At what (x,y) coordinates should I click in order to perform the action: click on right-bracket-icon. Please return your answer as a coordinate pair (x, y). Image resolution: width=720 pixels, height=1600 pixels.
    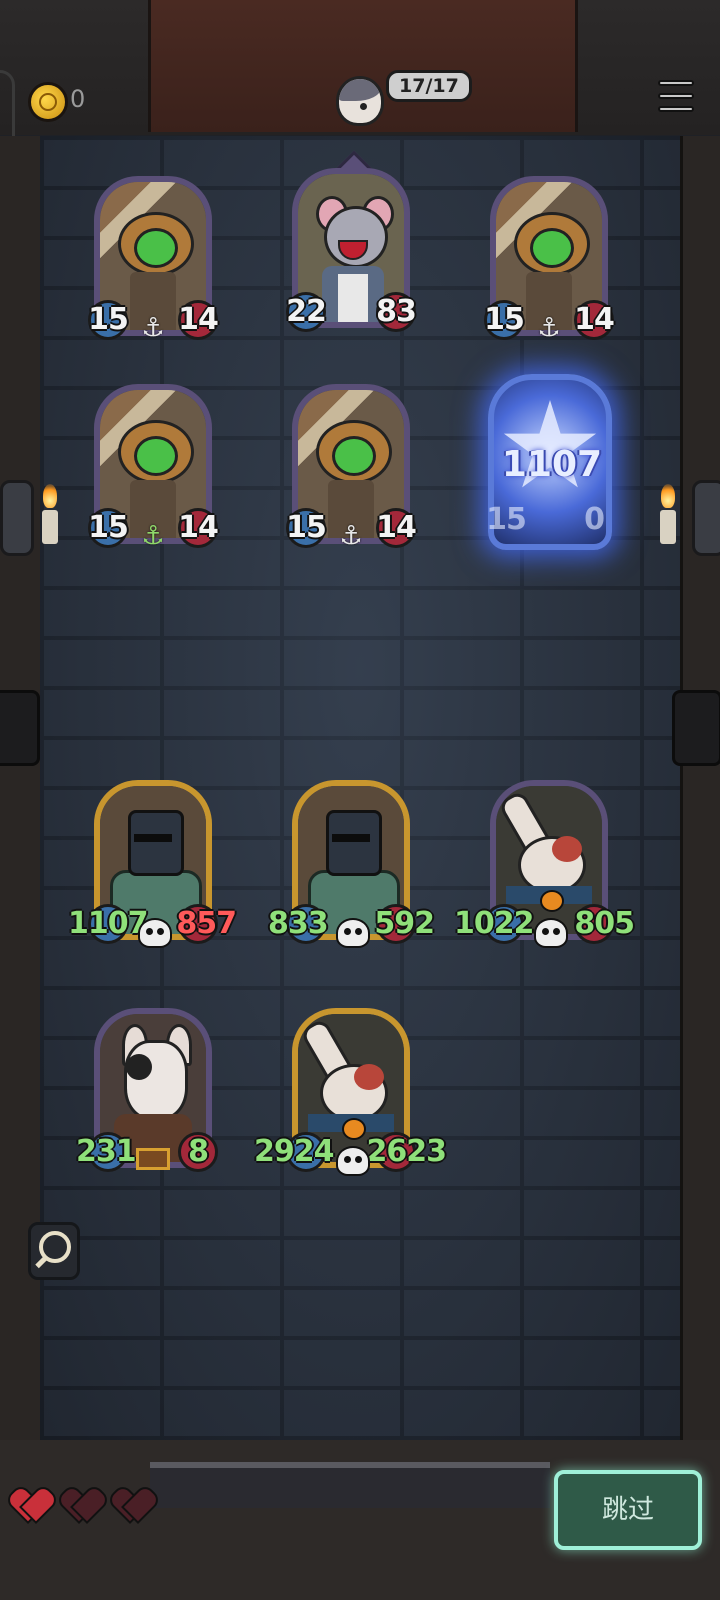
    Looking at the image, I should click on (696, 728).